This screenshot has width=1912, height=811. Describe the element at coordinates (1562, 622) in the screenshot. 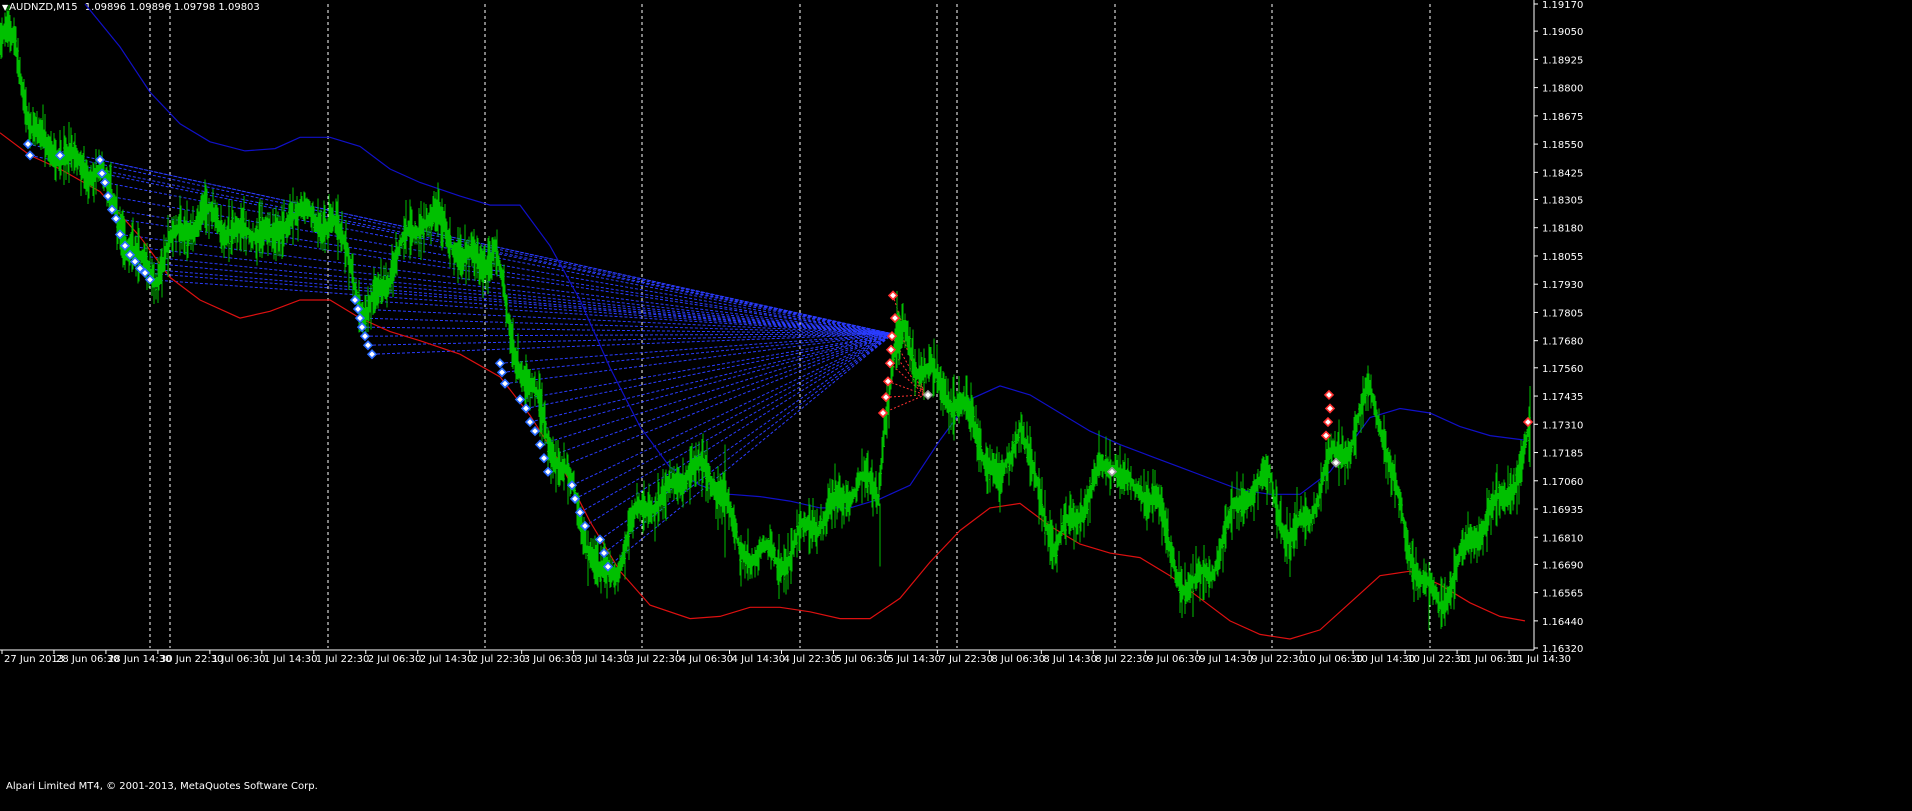

I see `price-axis-label: 1.16440` at that location.